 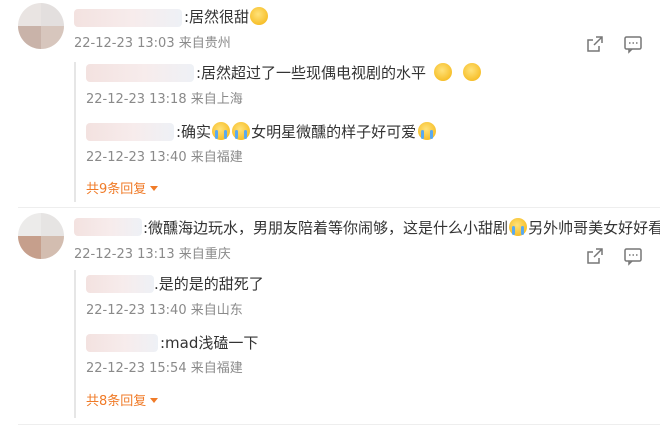 What do you see at coordinates (209, 284) in the screenshot?
I see `reply-text: .是的是的甜死了` at bounding box center [209, 284].